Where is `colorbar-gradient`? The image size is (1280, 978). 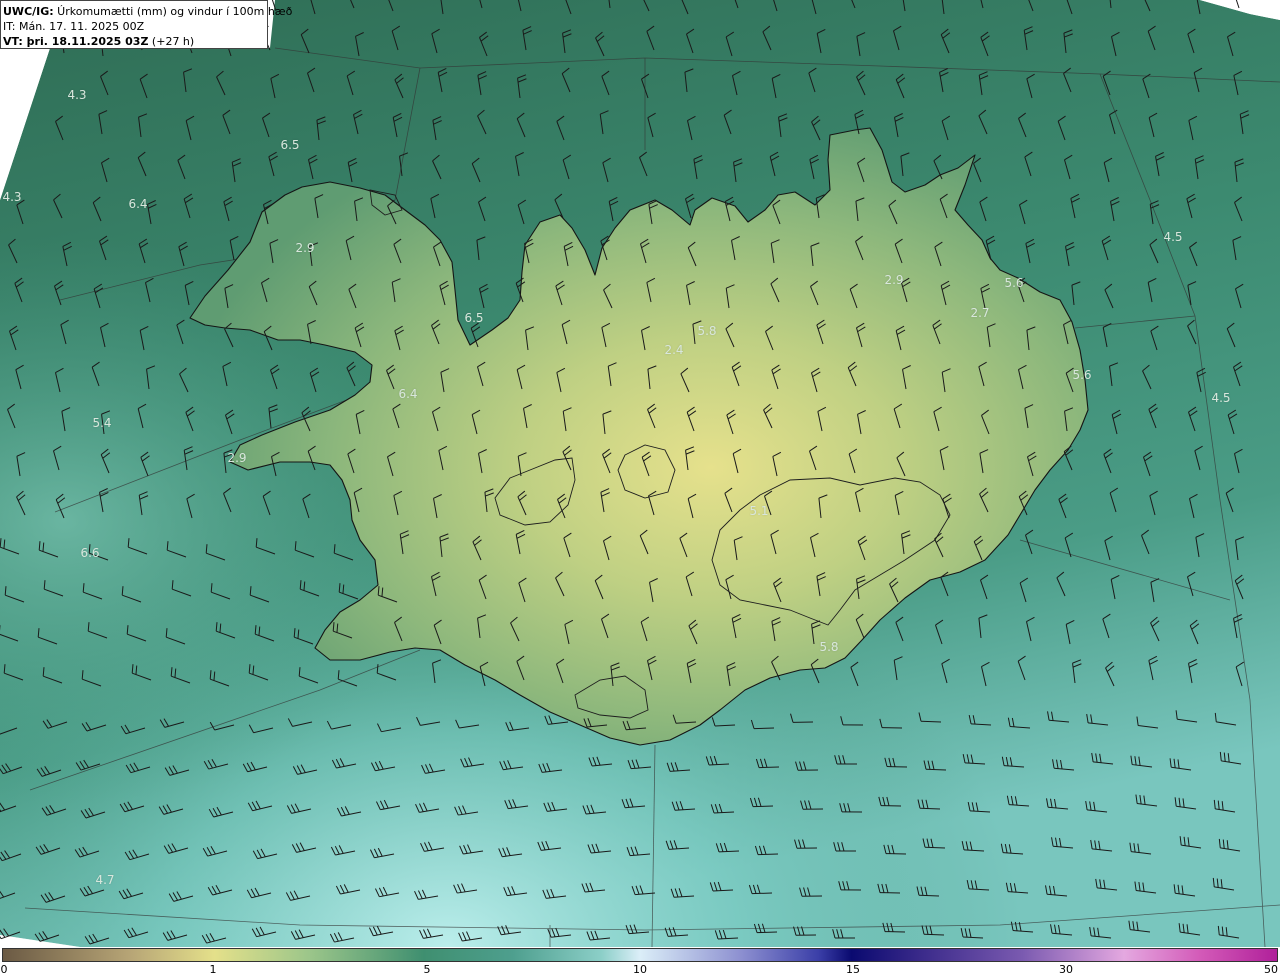 colorbar-gradient is located at coordinates (640, 955).